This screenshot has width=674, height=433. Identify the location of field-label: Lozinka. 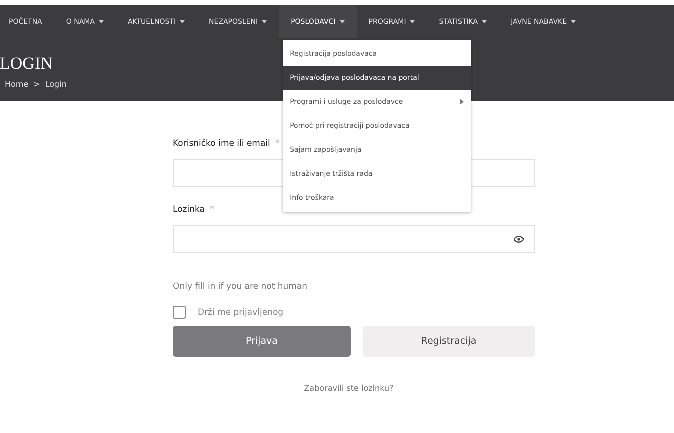
(189, 210).